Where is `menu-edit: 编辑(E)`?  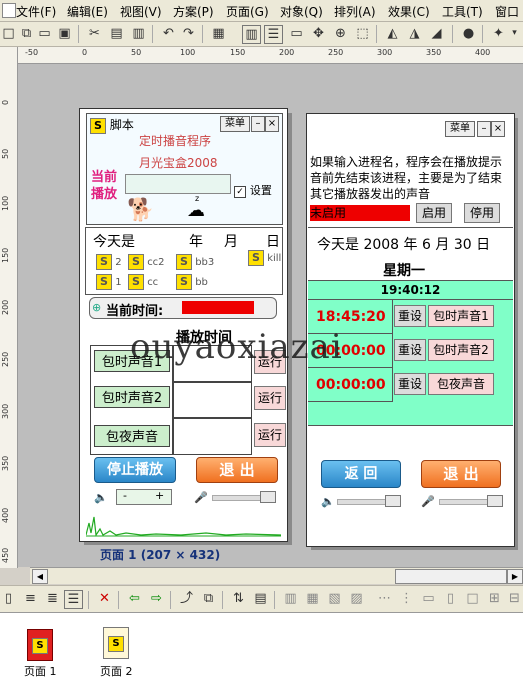
menu-edit: 编辑(E) is located at coordinates (87, 11).